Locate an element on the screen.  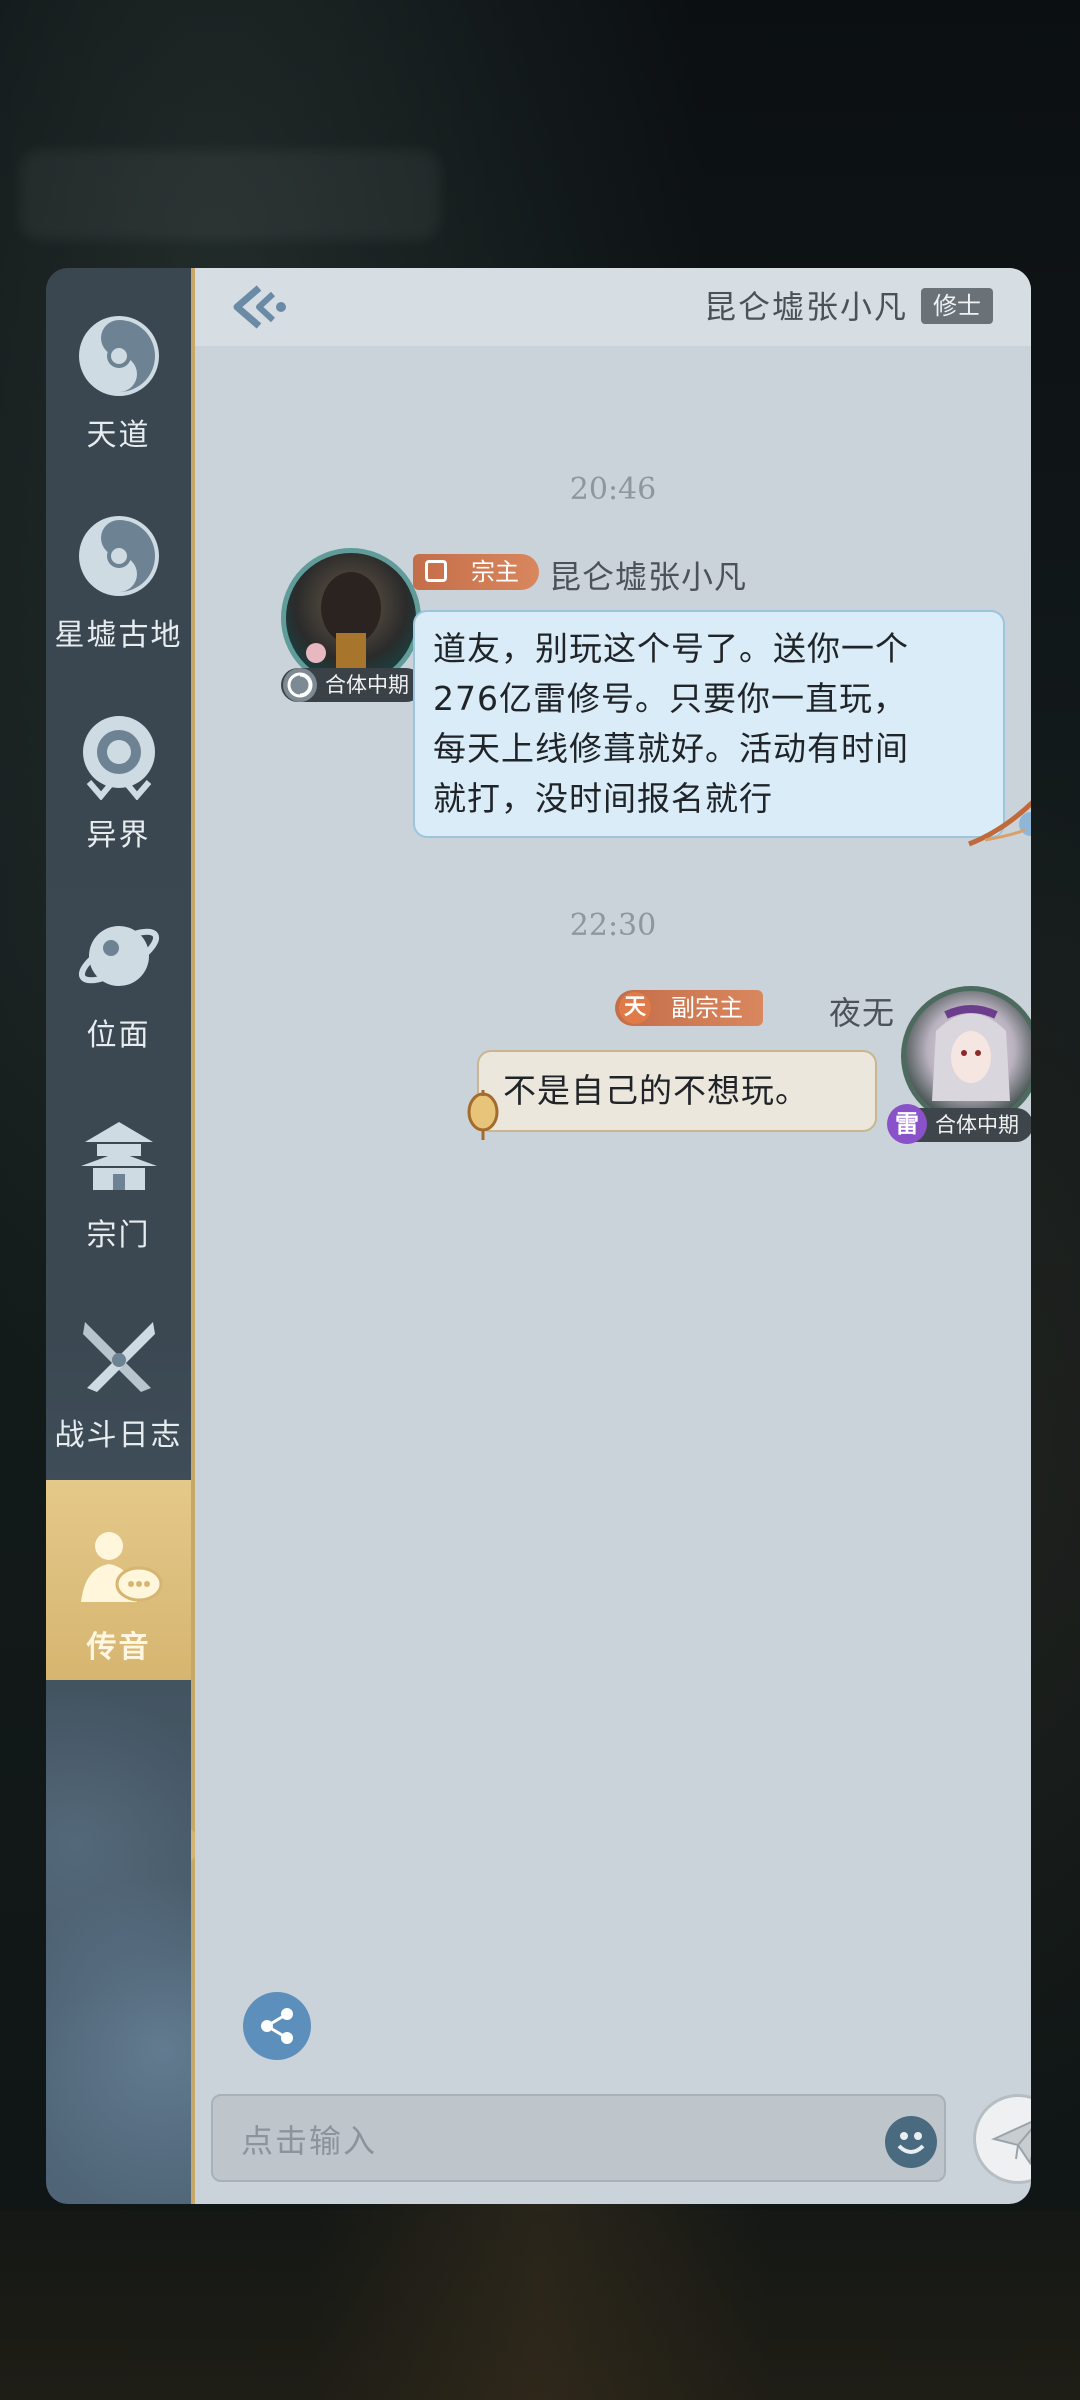
sidebar: 天道 星墟古地 异界 位面 宗门 战斗日志 传音 is located at coordinates (120, 1236).